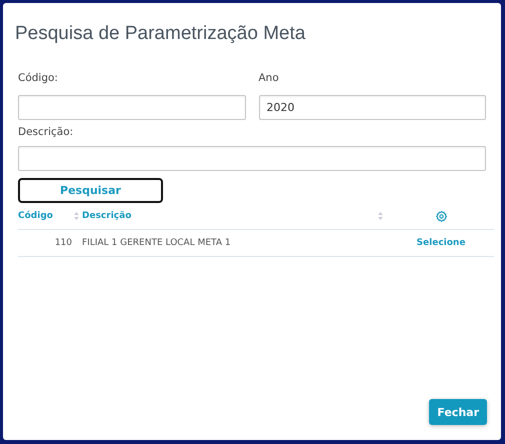  I want to click on field-label: Descrição:, so click(46, 133).